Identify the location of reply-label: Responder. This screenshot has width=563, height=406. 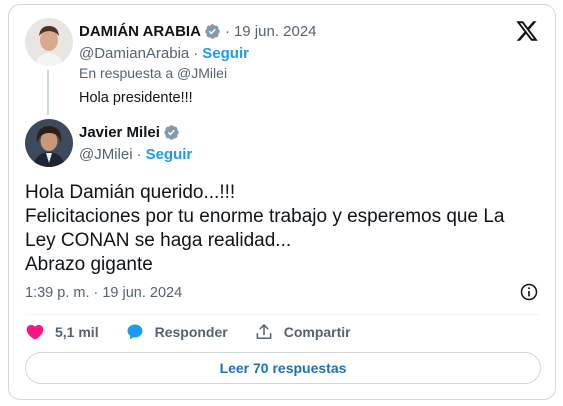
(191, 332).